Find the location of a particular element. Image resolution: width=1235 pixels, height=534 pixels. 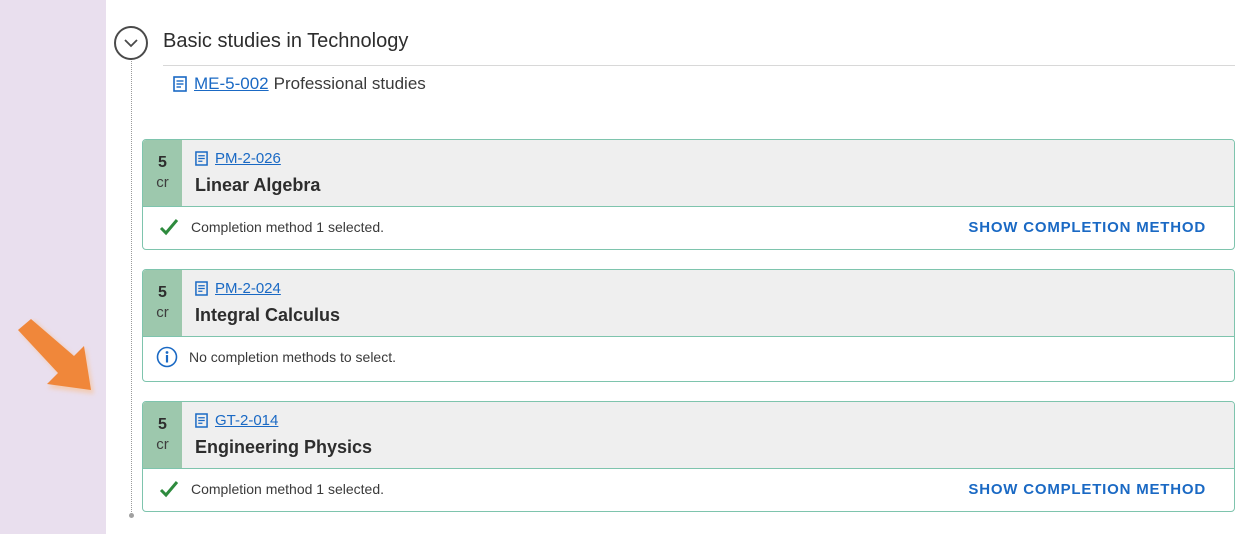

status-text: No completion methods to select. is located at coordinates (292, 357).